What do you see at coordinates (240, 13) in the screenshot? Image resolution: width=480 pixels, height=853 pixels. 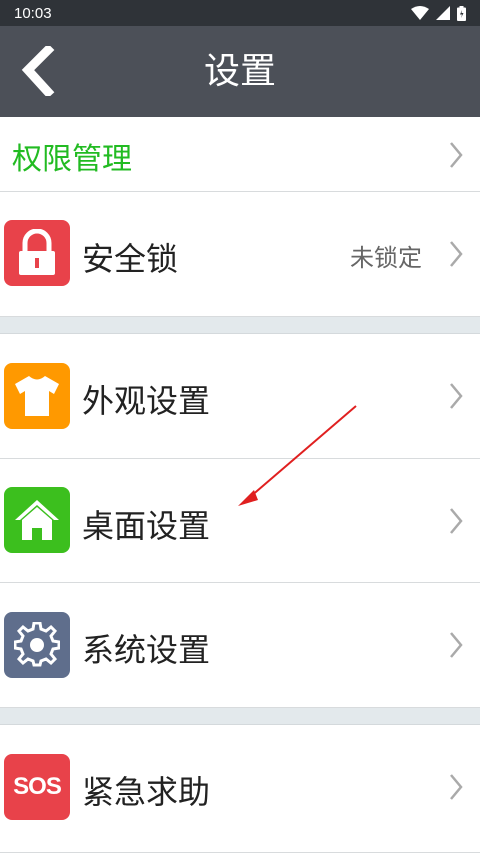 I see `status-bar: 10:03` at bounding box center [240, 13].